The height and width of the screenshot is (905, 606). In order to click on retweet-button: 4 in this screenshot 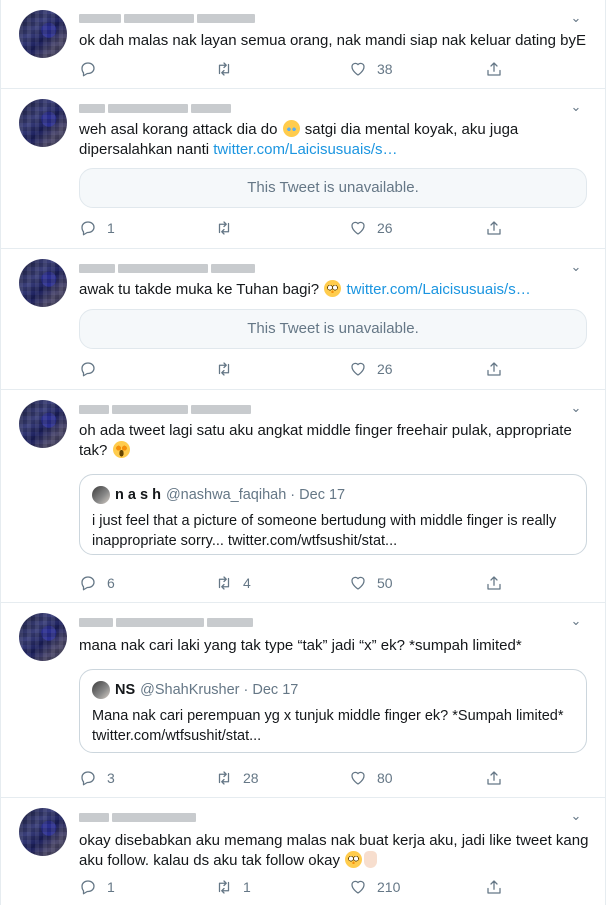, I will do `click(233, 583)`.